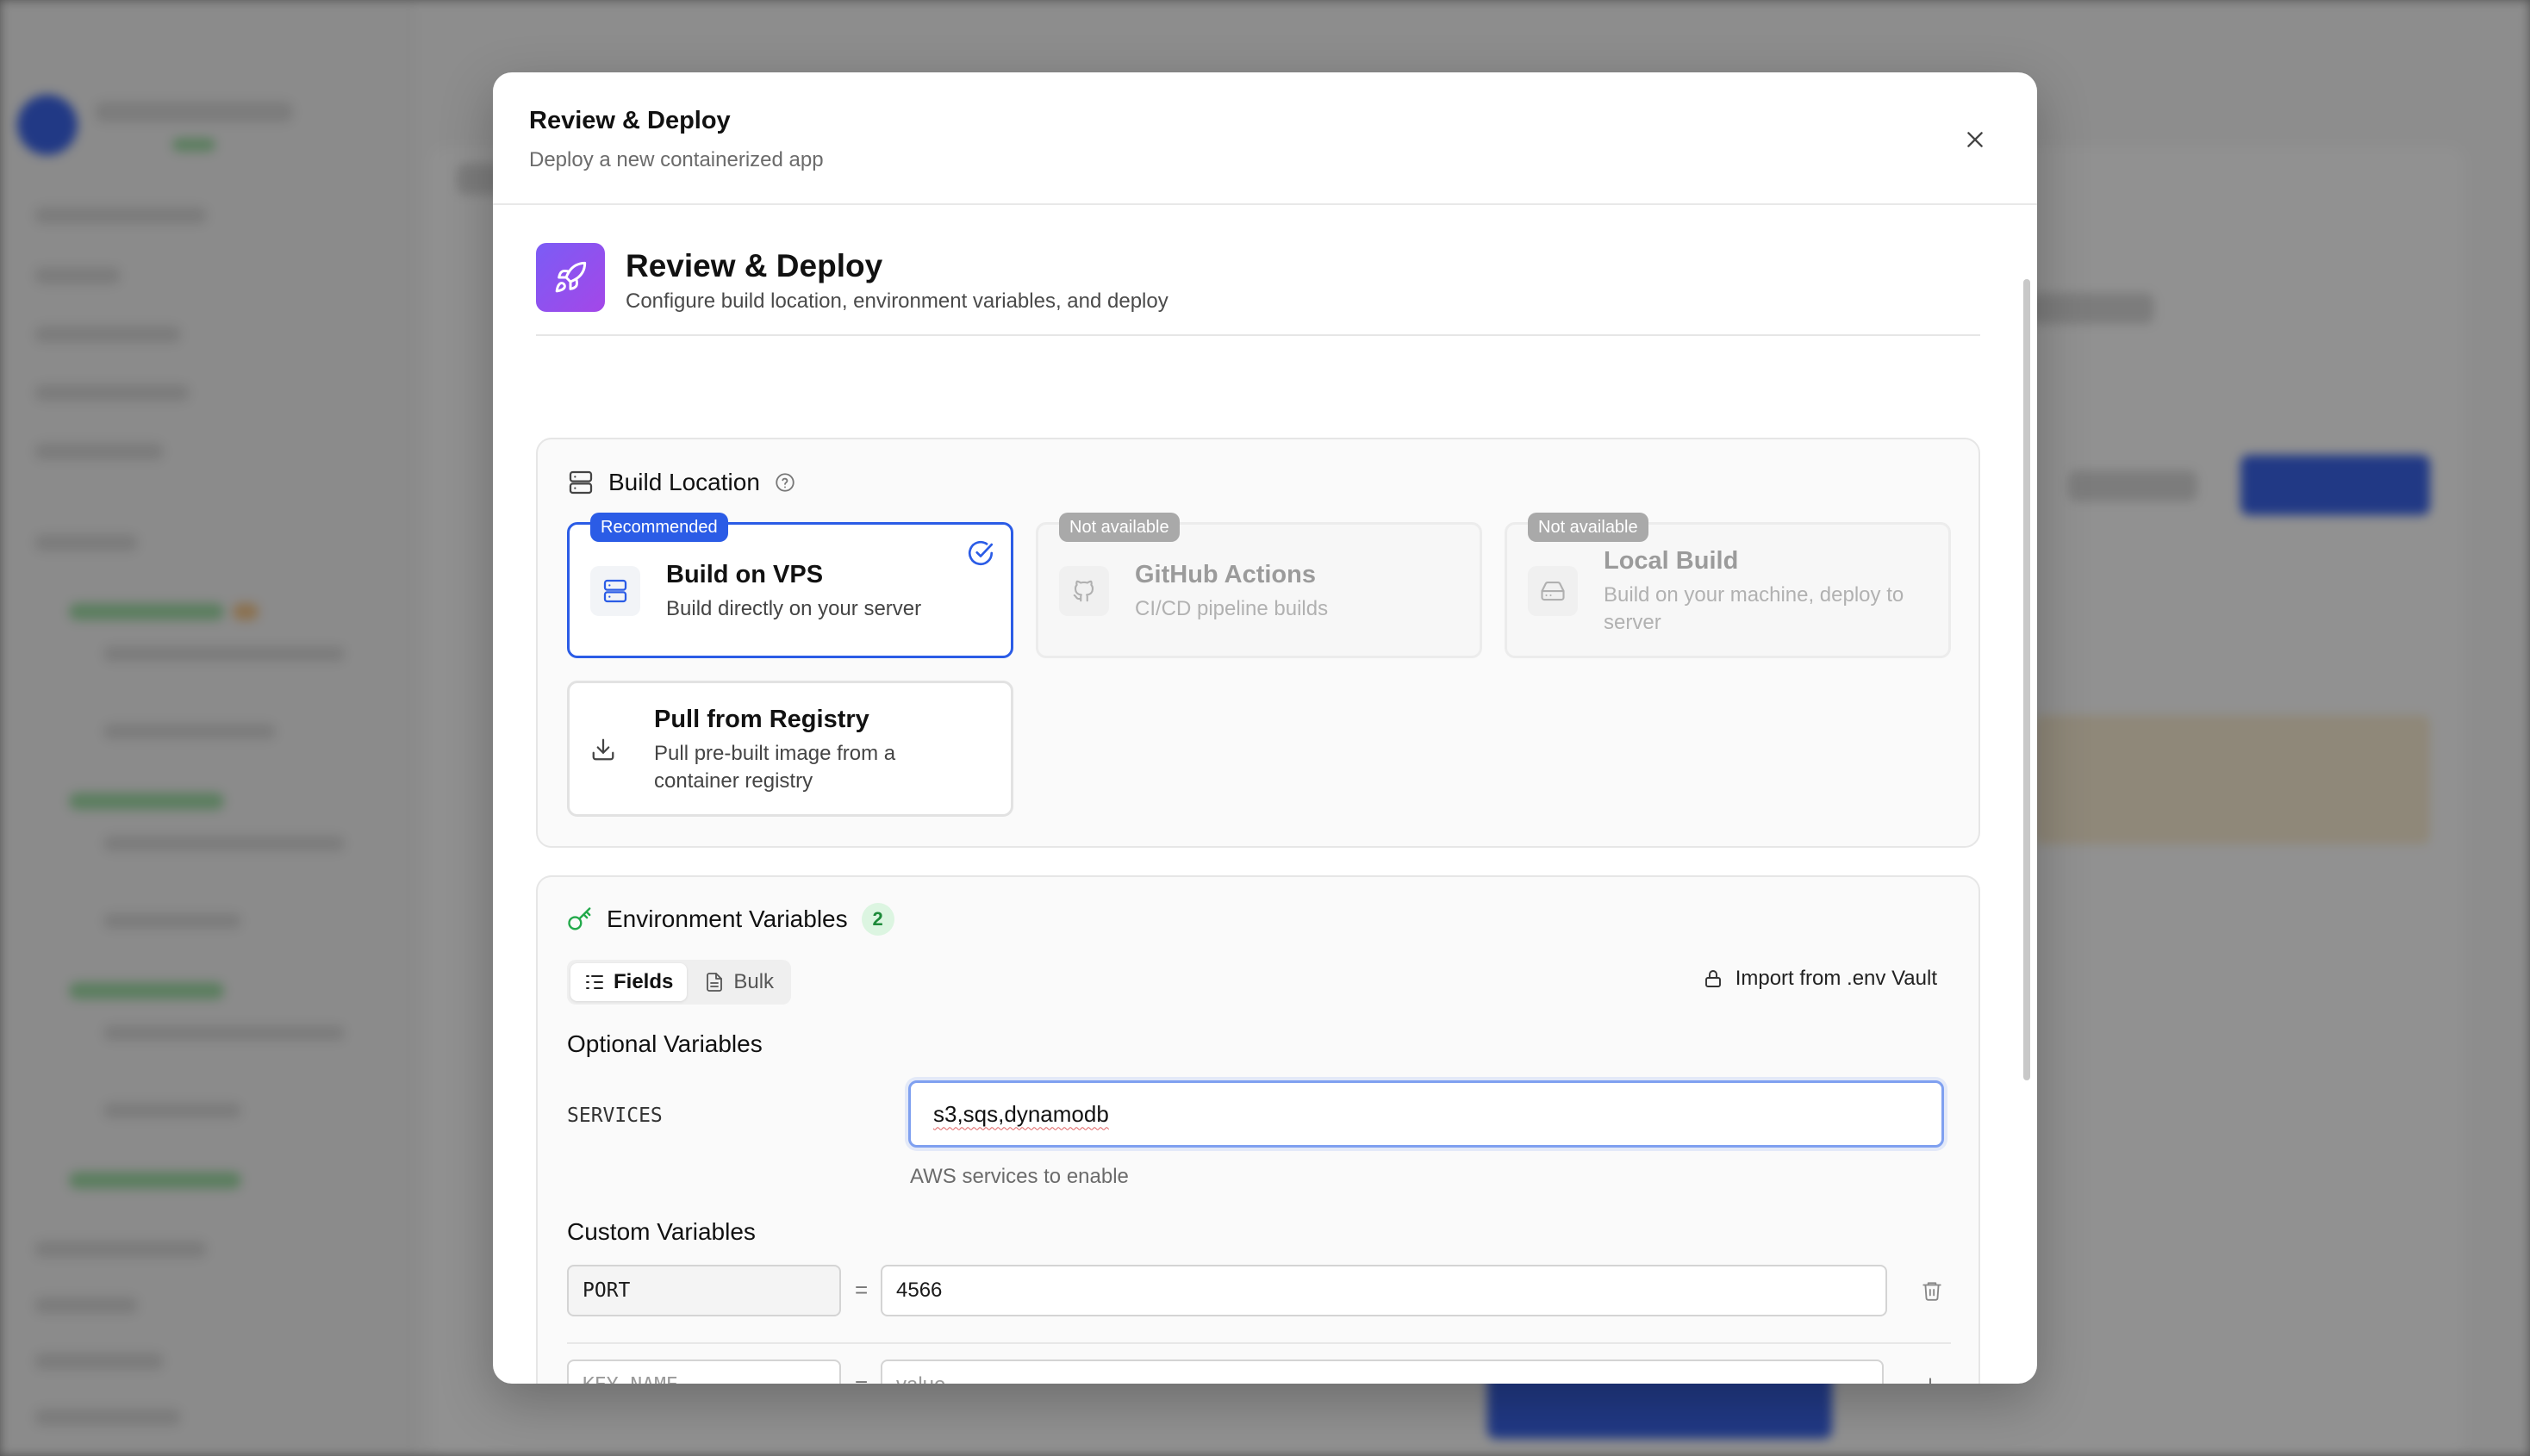 The image size is (2530, 1456). I want to click on trash-icon, so click(1931, 1292).